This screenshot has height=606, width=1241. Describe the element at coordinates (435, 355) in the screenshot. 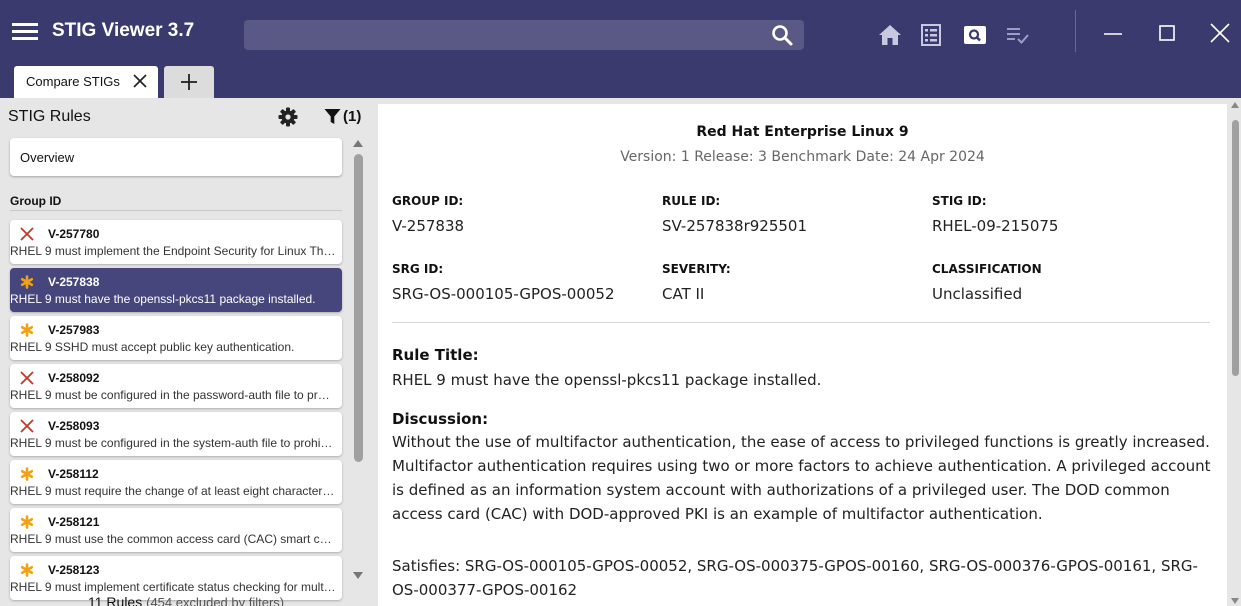

I see `rule-title-heading: Rule Title:` at that location.